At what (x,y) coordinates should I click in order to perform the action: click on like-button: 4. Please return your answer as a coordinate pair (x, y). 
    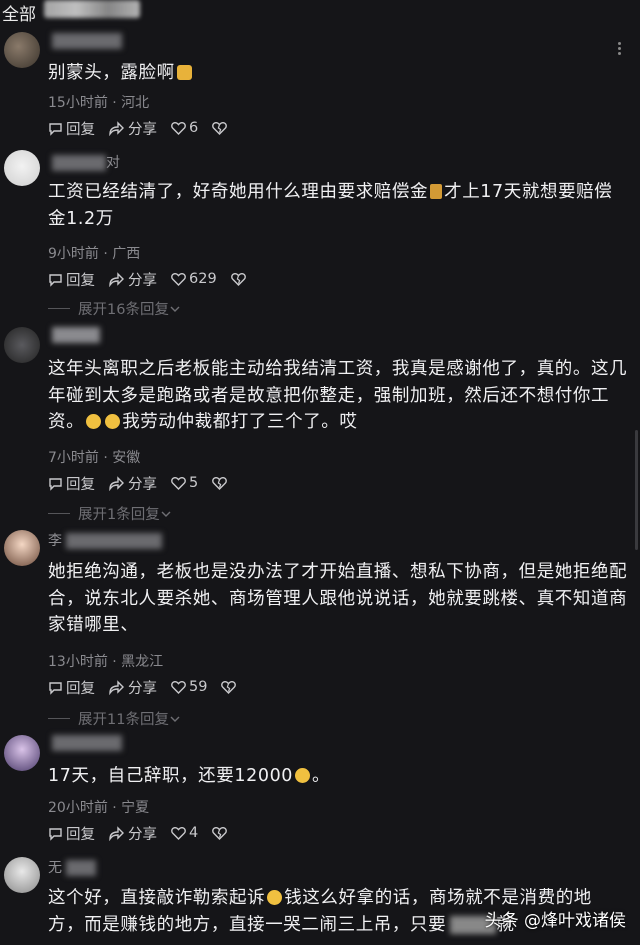
    Looking at the image, I should click on (184, 833).